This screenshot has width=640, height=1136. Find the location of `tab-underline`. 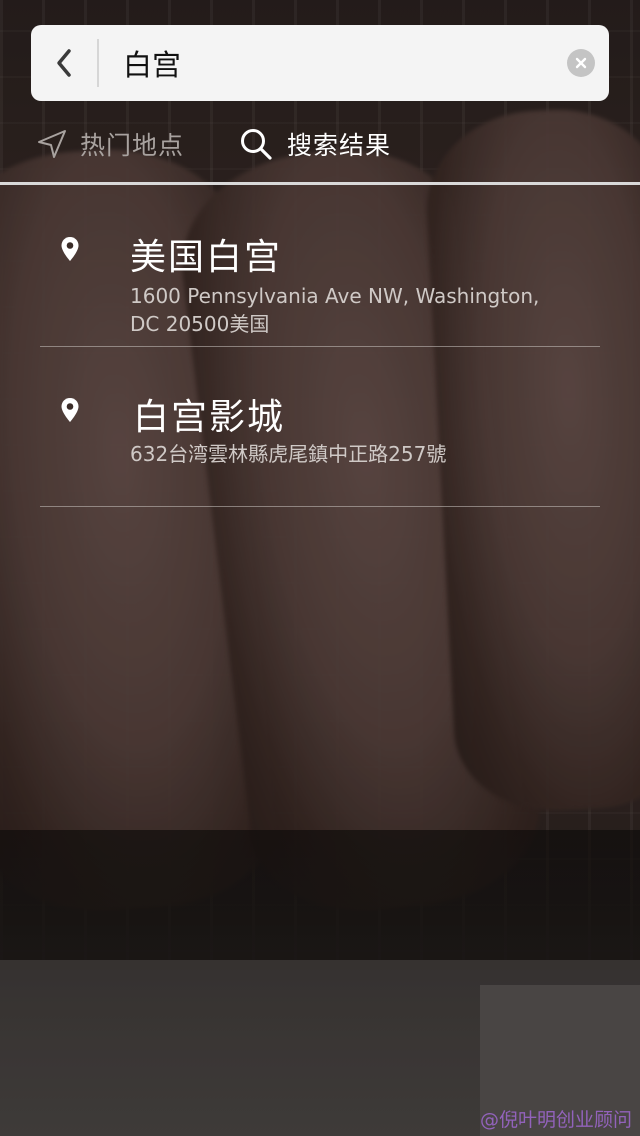

tab-underline is located at coordinates (320, 183).